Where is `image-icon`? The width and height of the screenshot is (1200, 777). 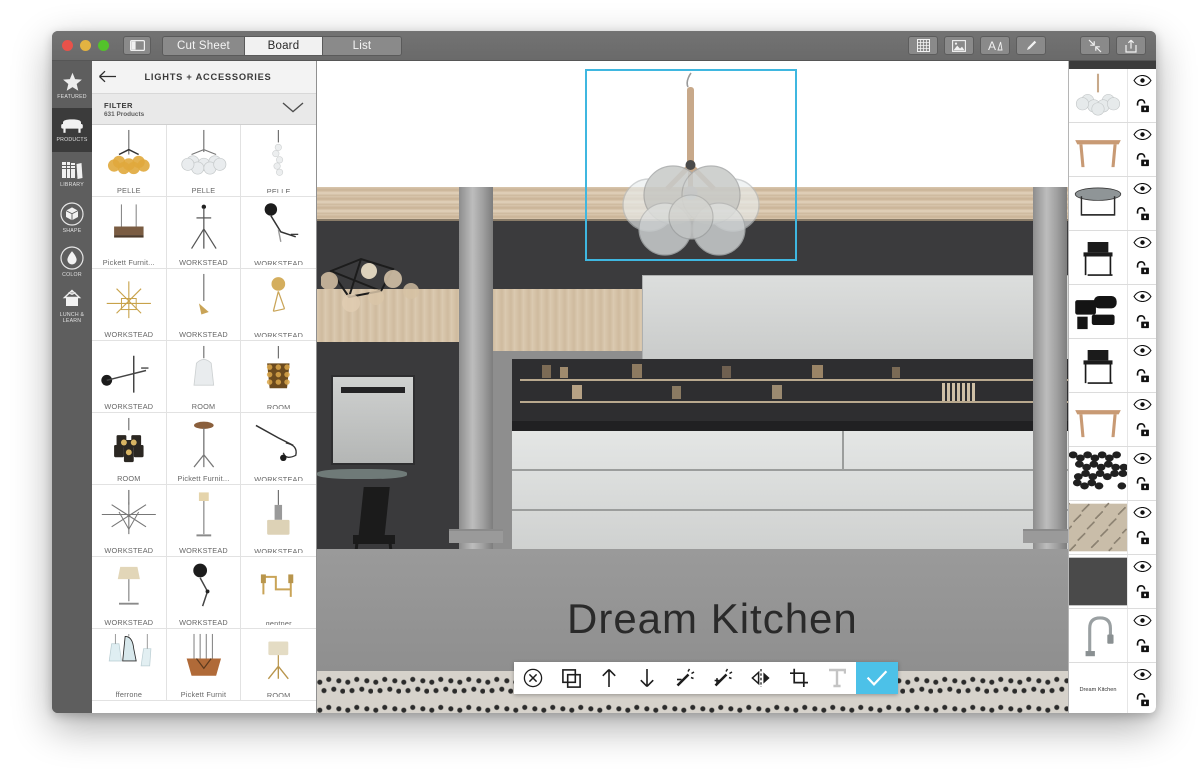
image-icon is located at coordinates (959, 45).